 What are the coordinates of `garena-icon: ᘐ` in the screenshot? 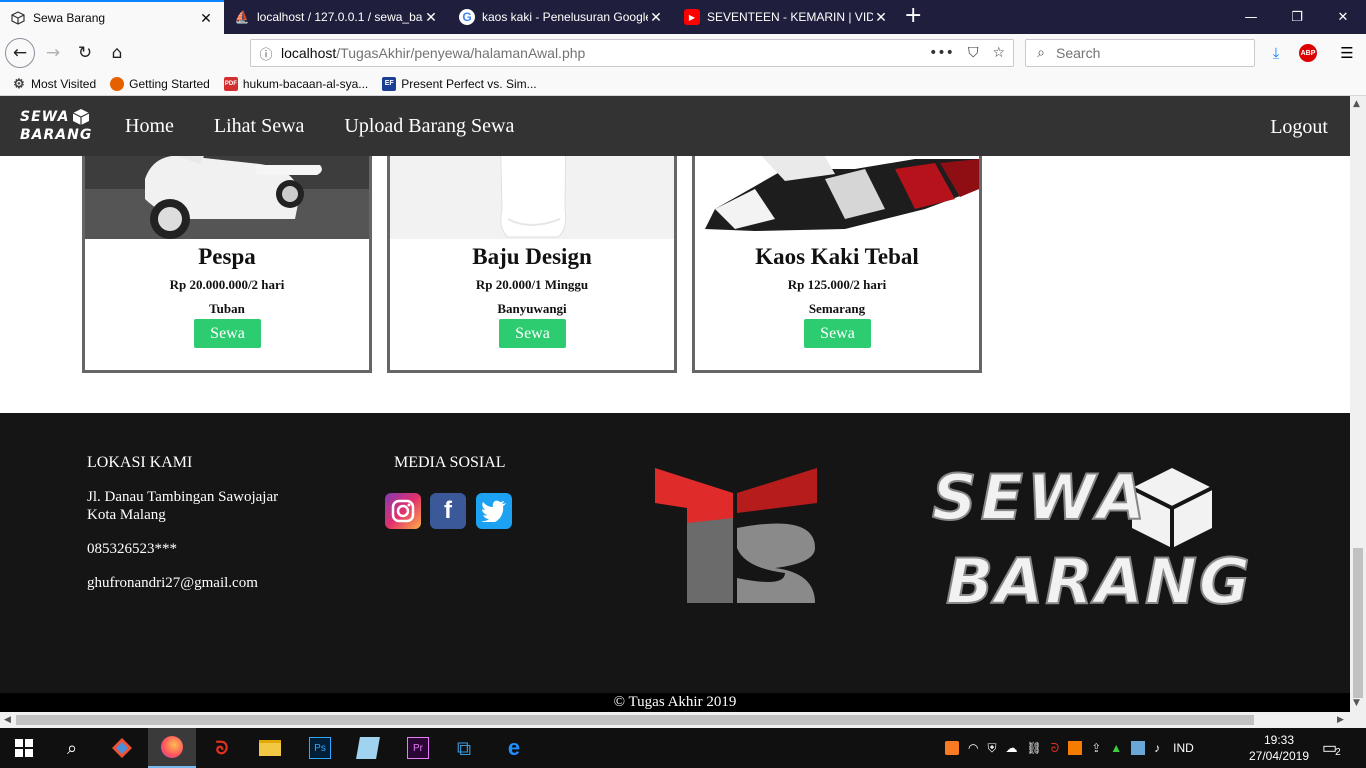 It's located at (222, 748).